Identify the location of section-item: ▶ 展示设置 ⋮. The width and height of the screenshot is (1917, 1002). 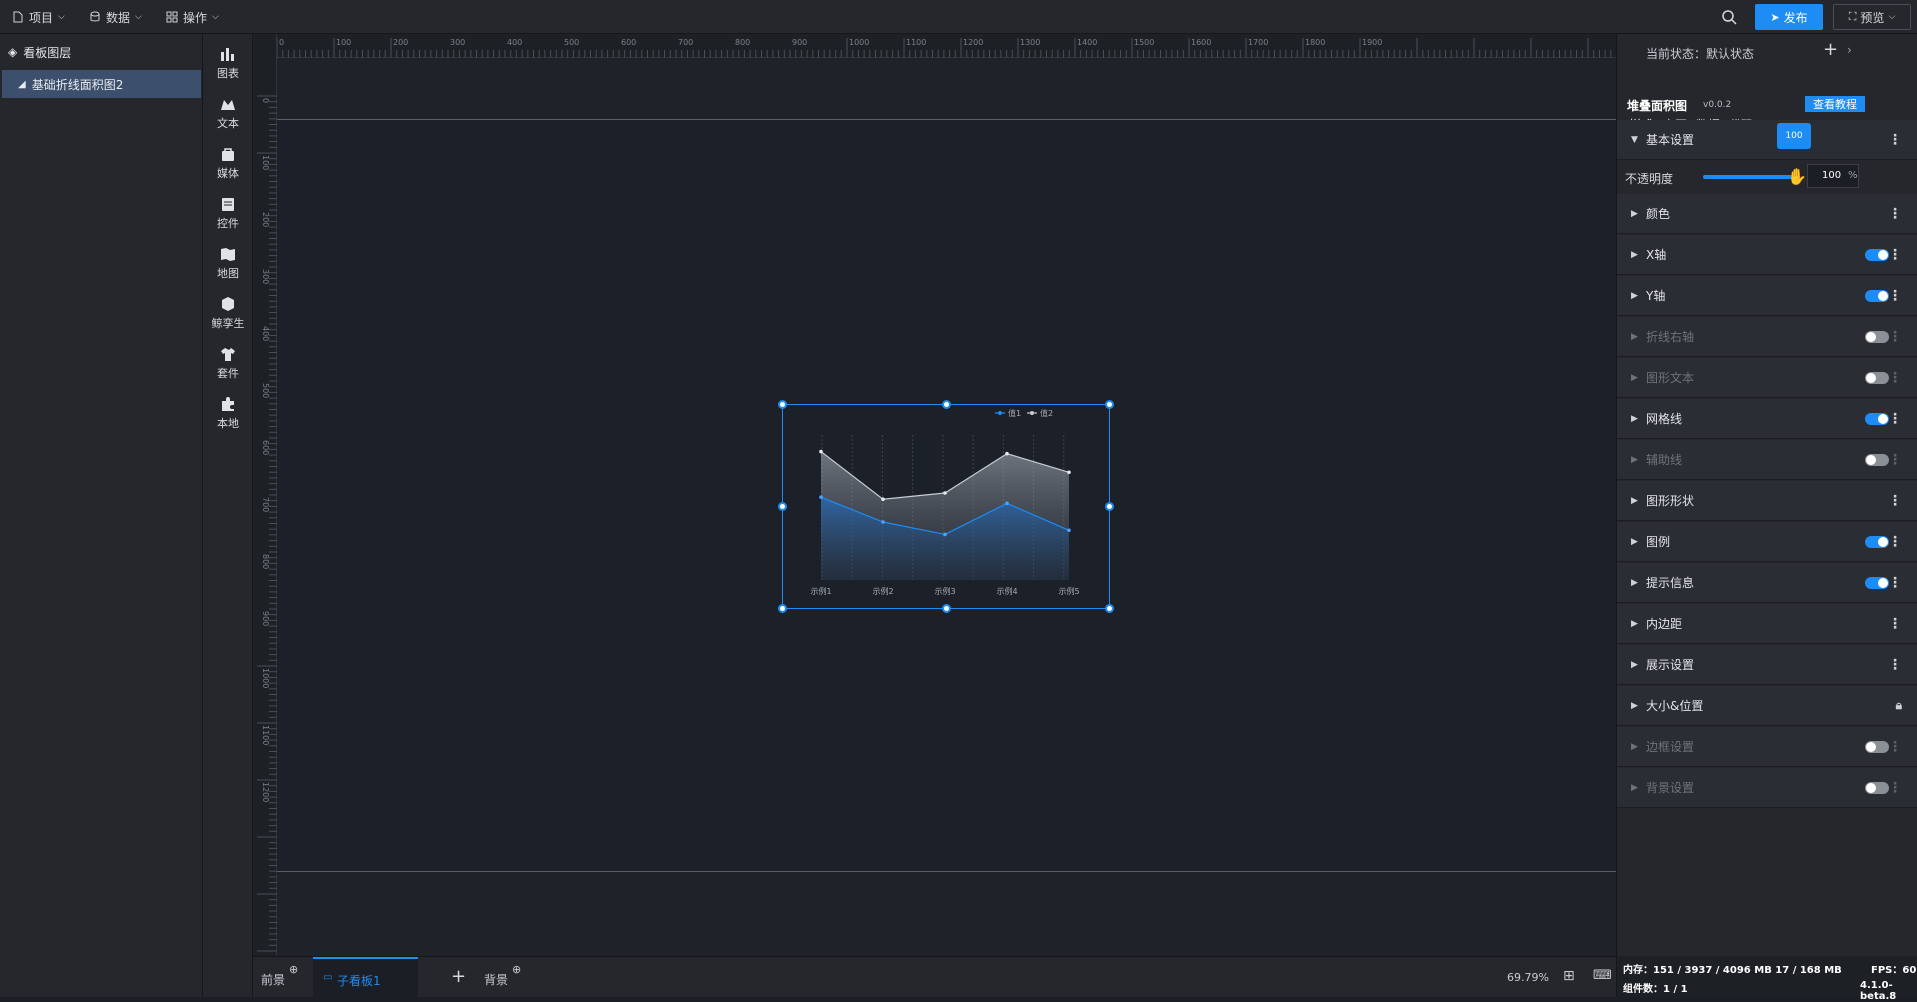
(1767, 665).